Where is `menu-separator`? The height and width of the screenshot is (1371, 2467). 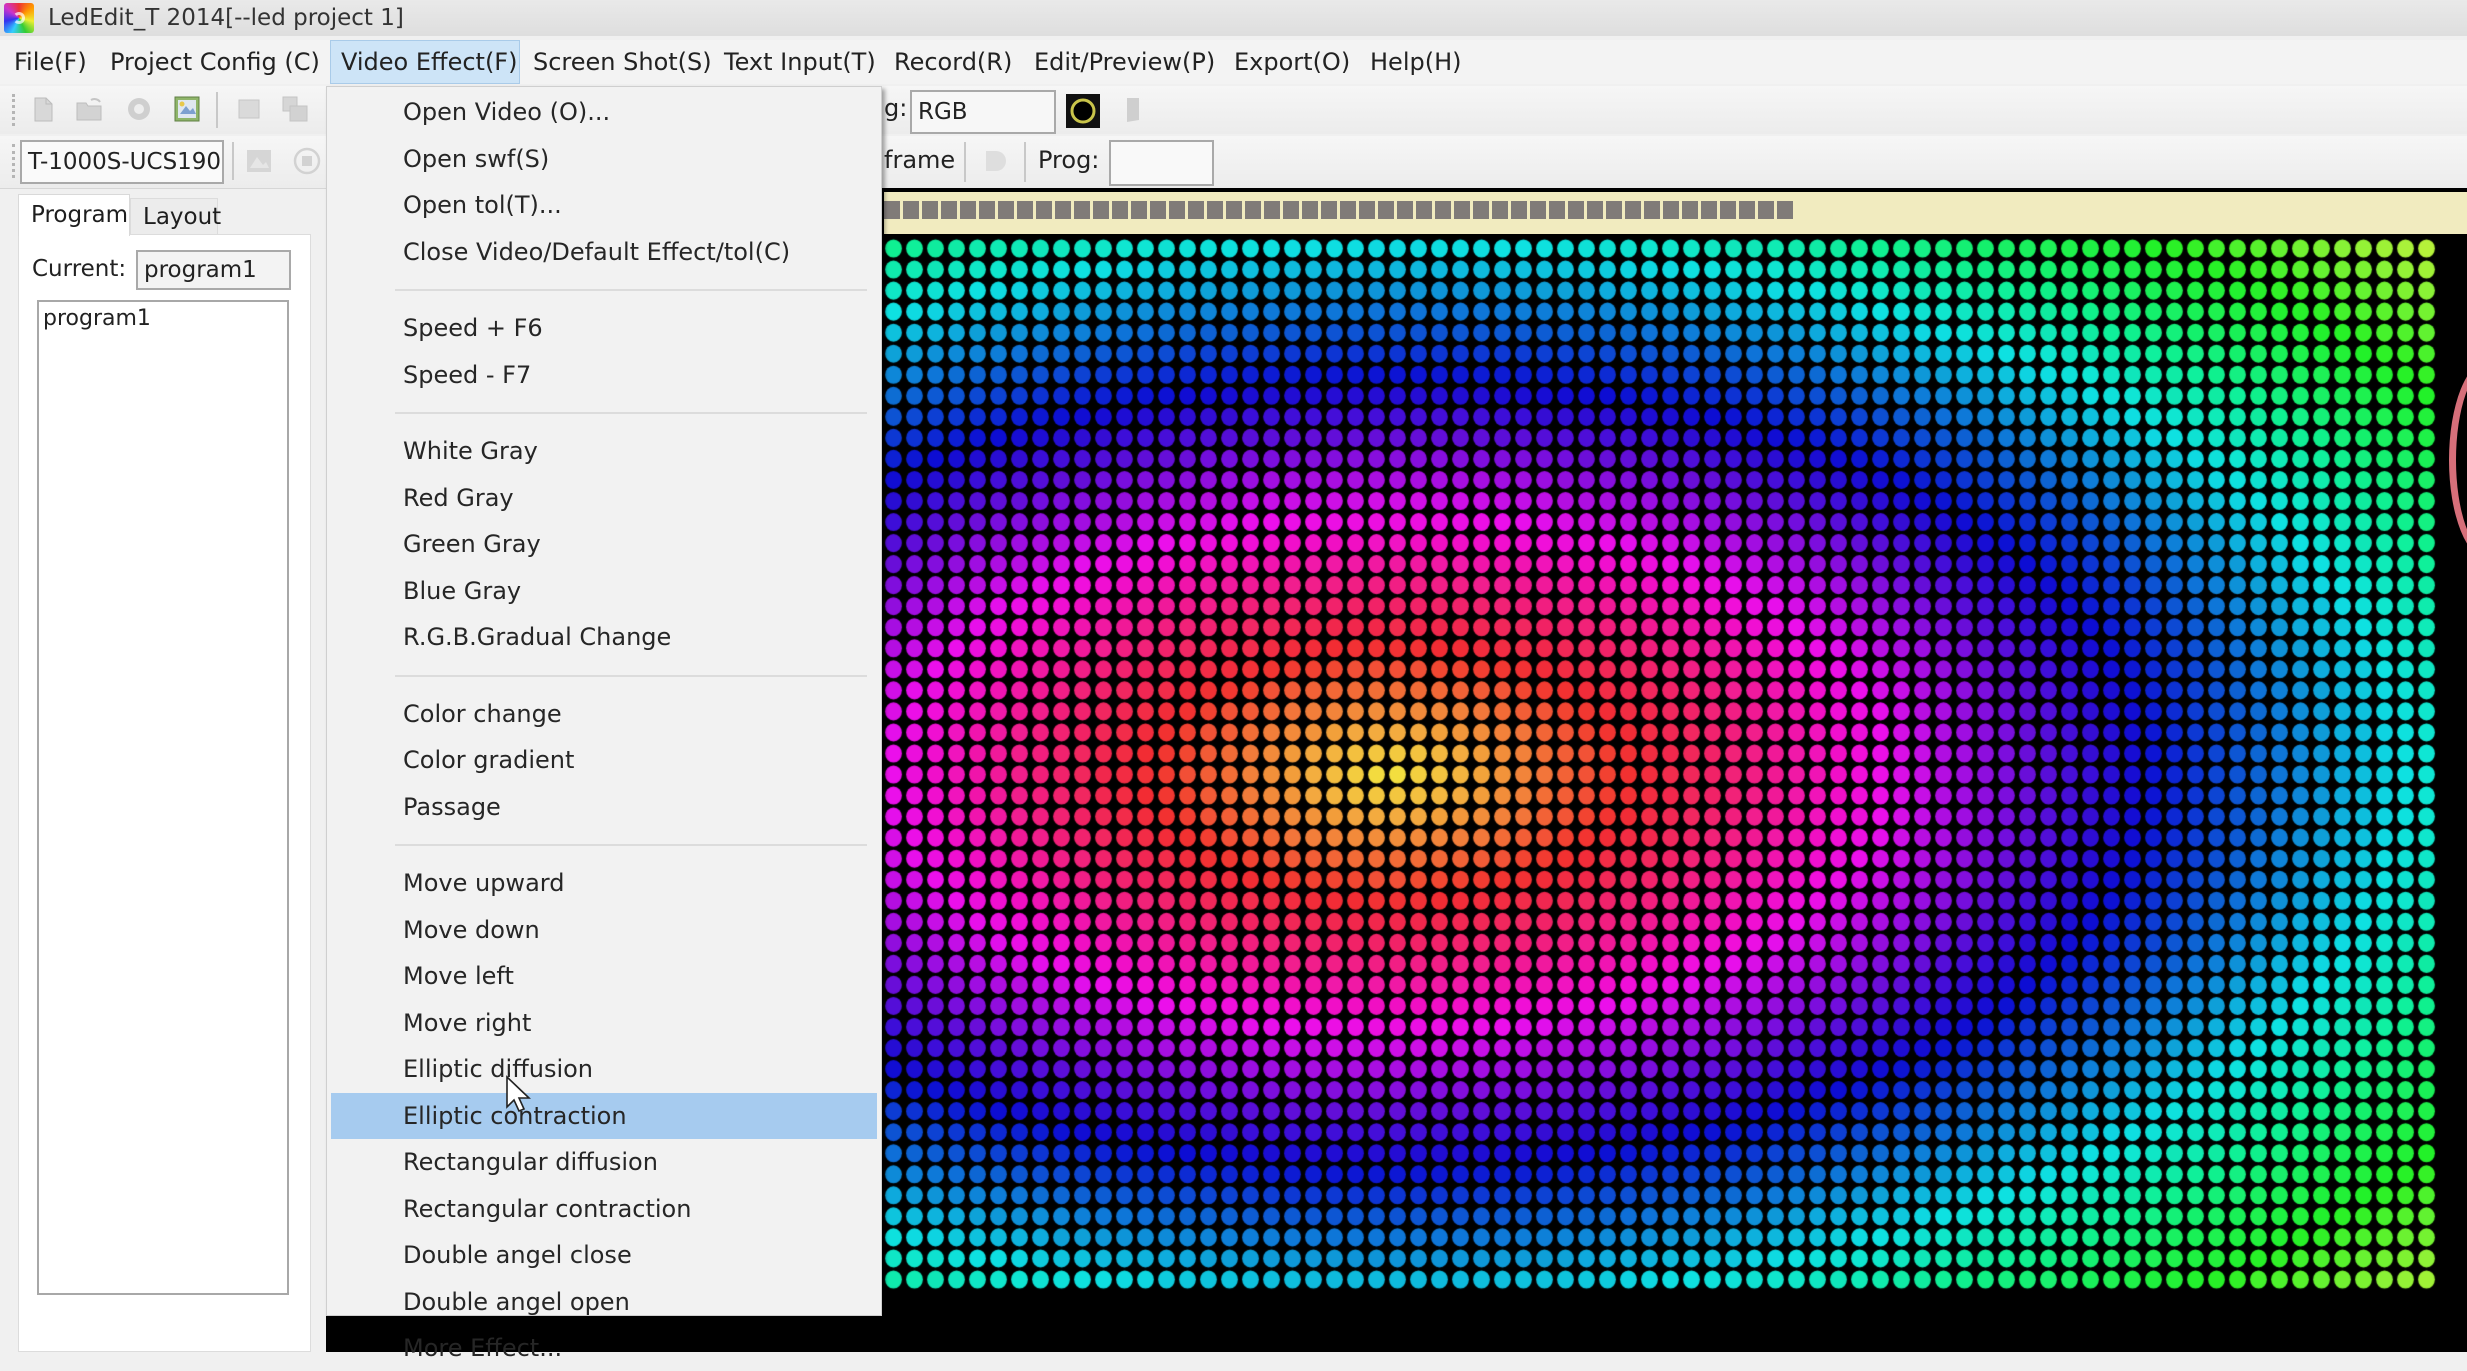 menu-separator is located at coordinates (631, 413).